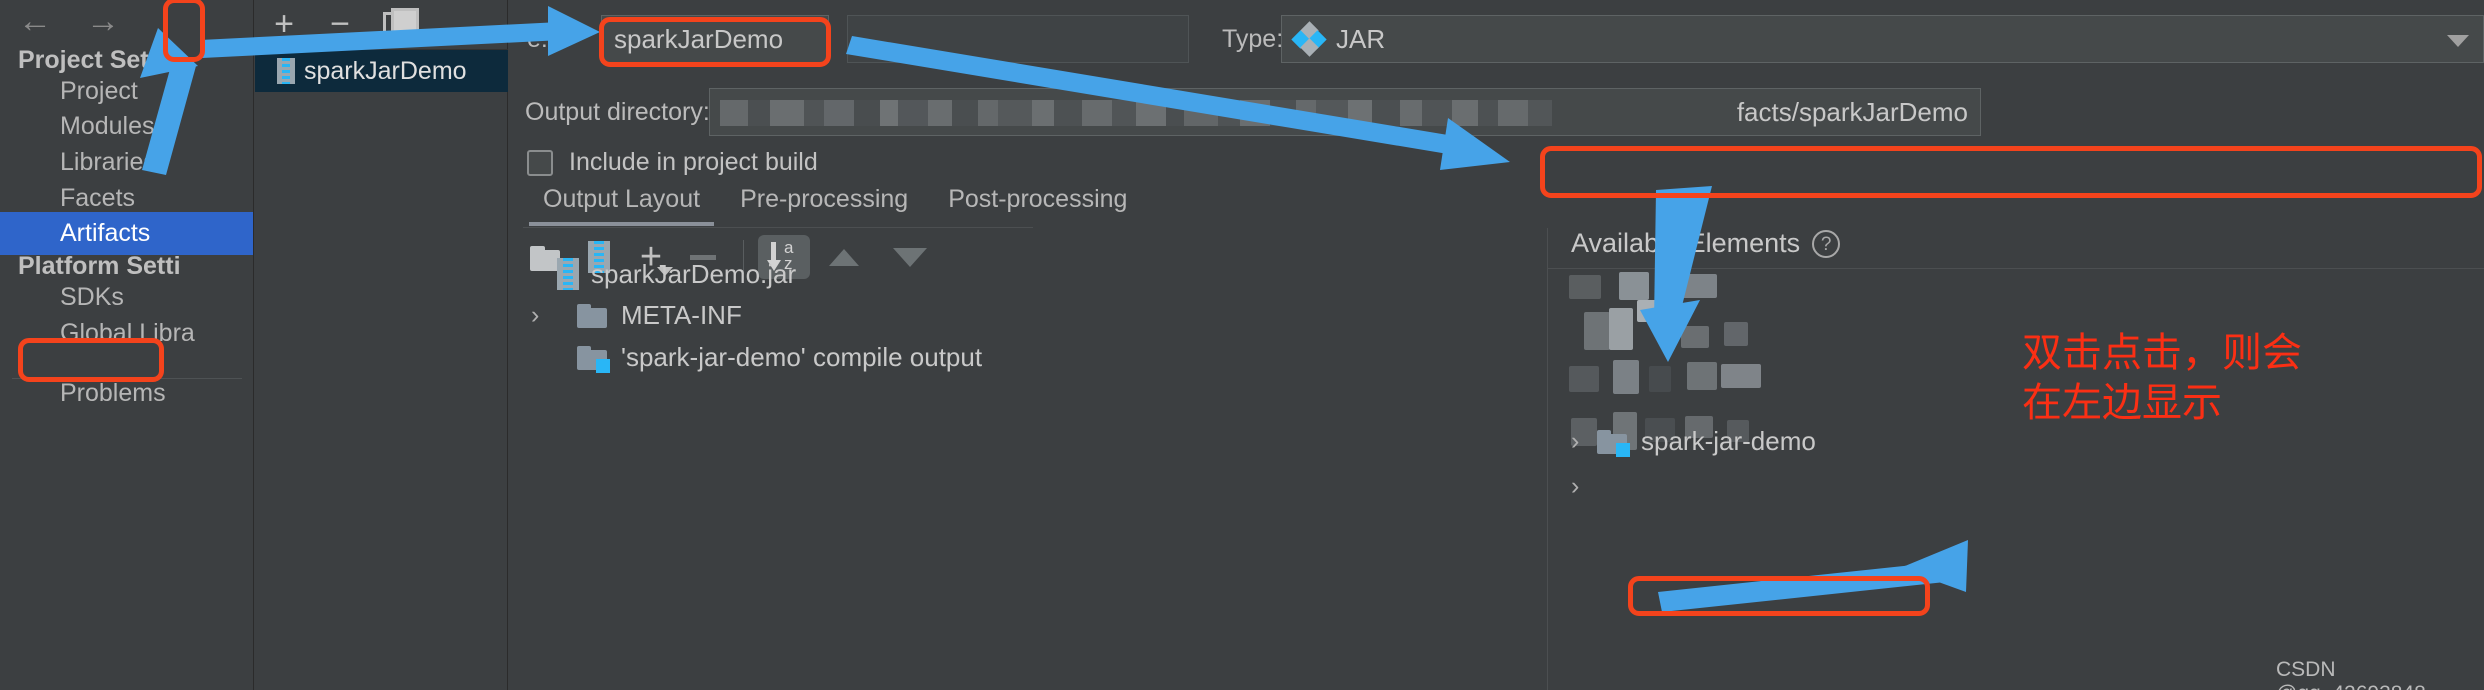  Describe the element at coordinates (593, 315) in the screenshot. I see `folder-icon` at that location.